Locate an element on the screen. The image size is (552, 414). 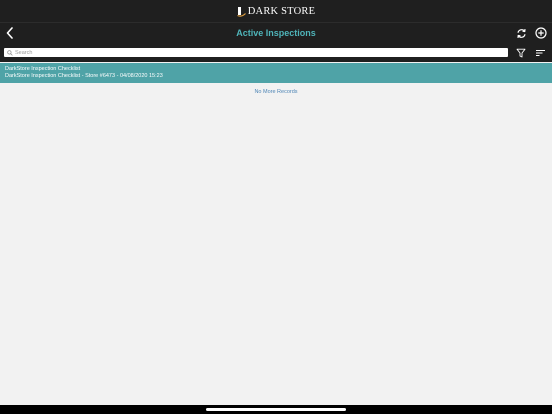
filter-button is located at coordinates (520, 52).